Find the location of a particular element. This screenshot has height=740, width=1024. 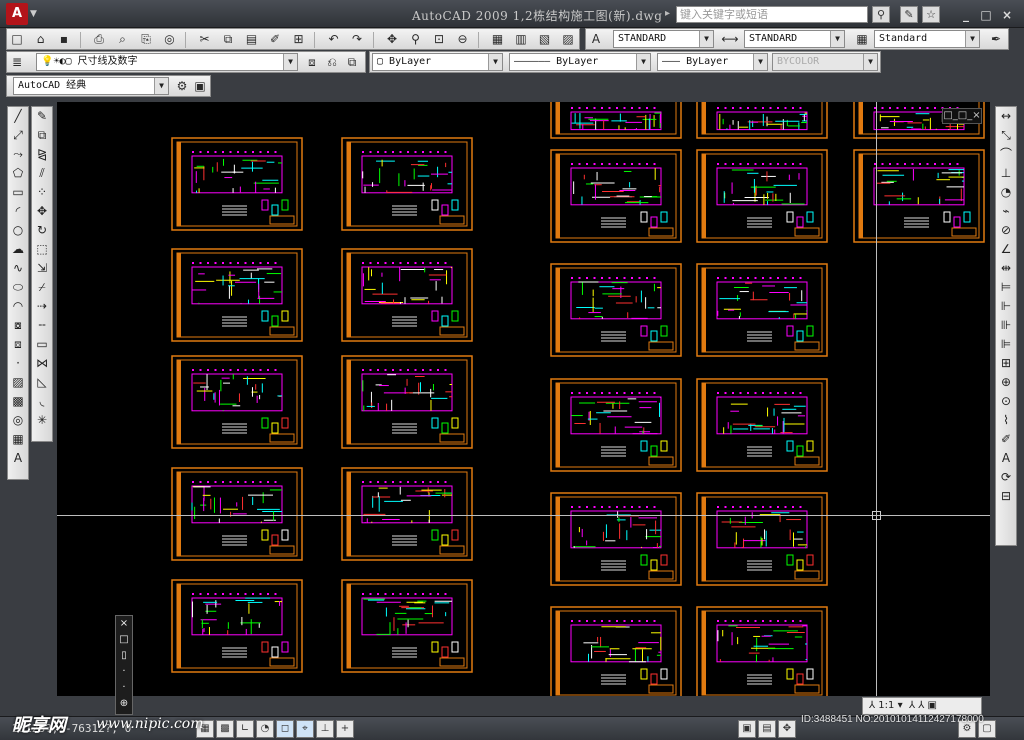

copy-object-icon: ⧉ is located at coordinates (42, 135).